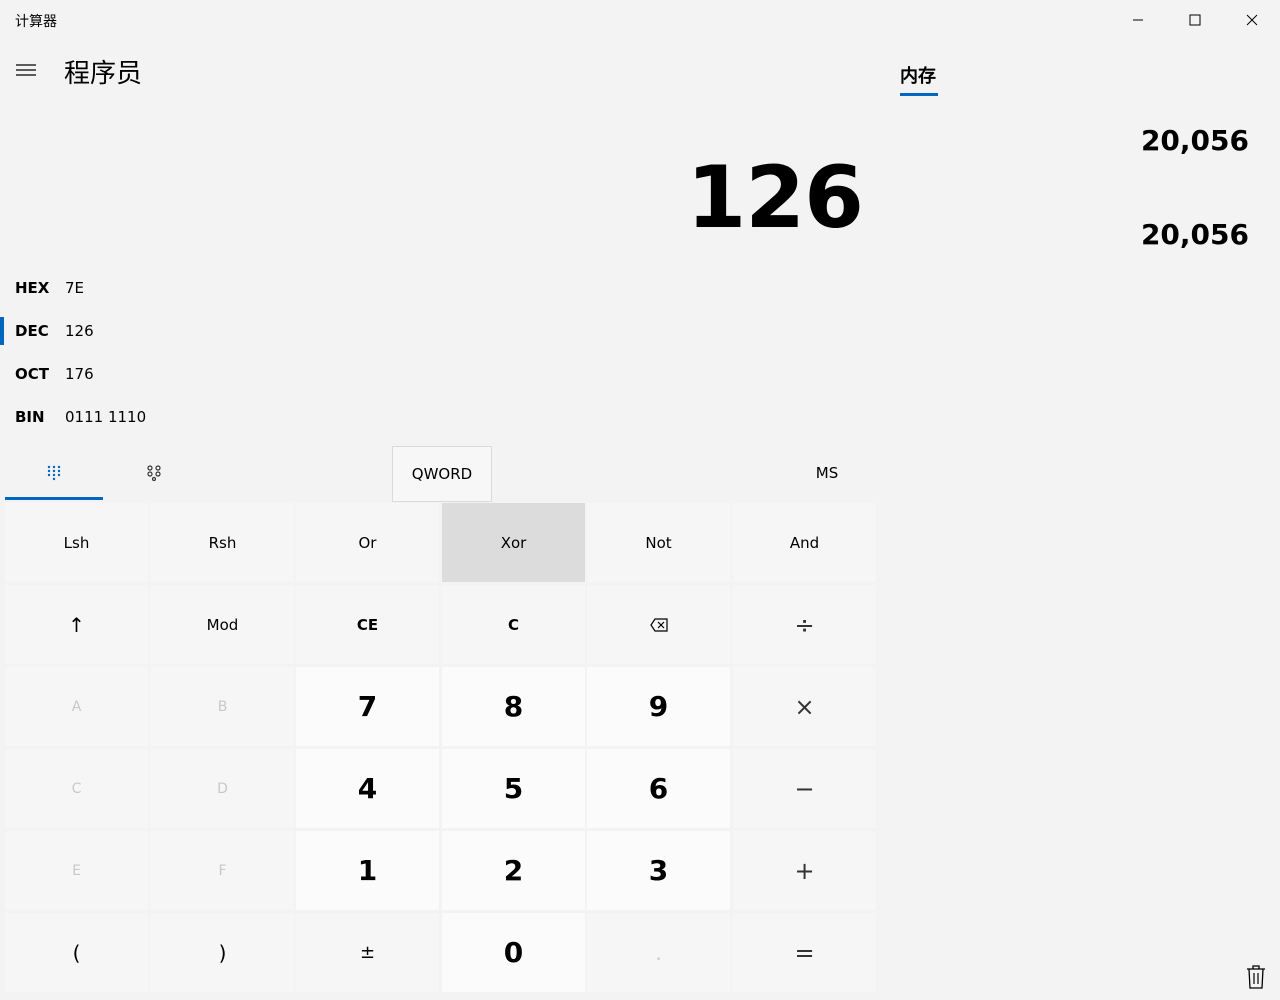 The image size is (1280, 1000). I want to click on mode-title: 程序员, so click(103, 74).